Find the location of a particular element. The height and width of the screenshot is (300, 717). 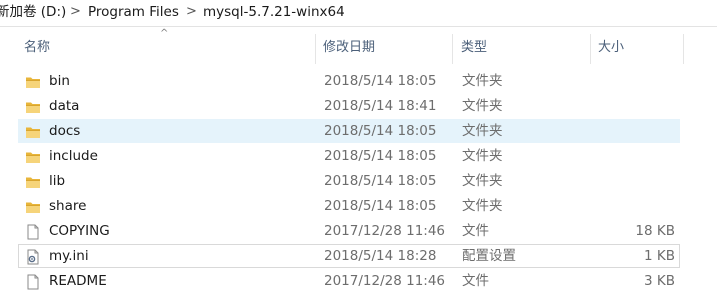

column-header-date: 修改日期 is located at coordinates (349, 48).